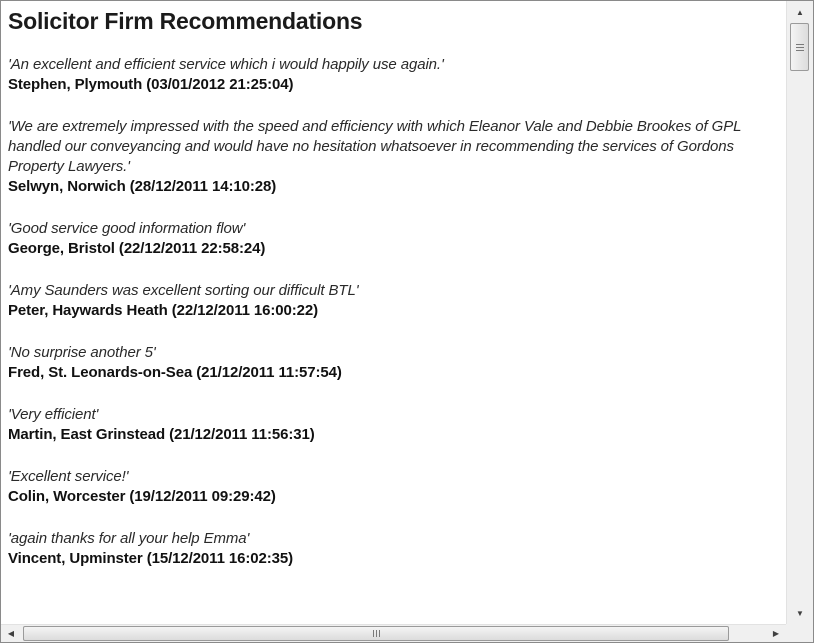  What do you see at coordinates (142, 186) in the screenshot?
I see `review-author: Selwyn, Norwich (28/12/2011 14:10:28)` at bounding box center [142, 186].